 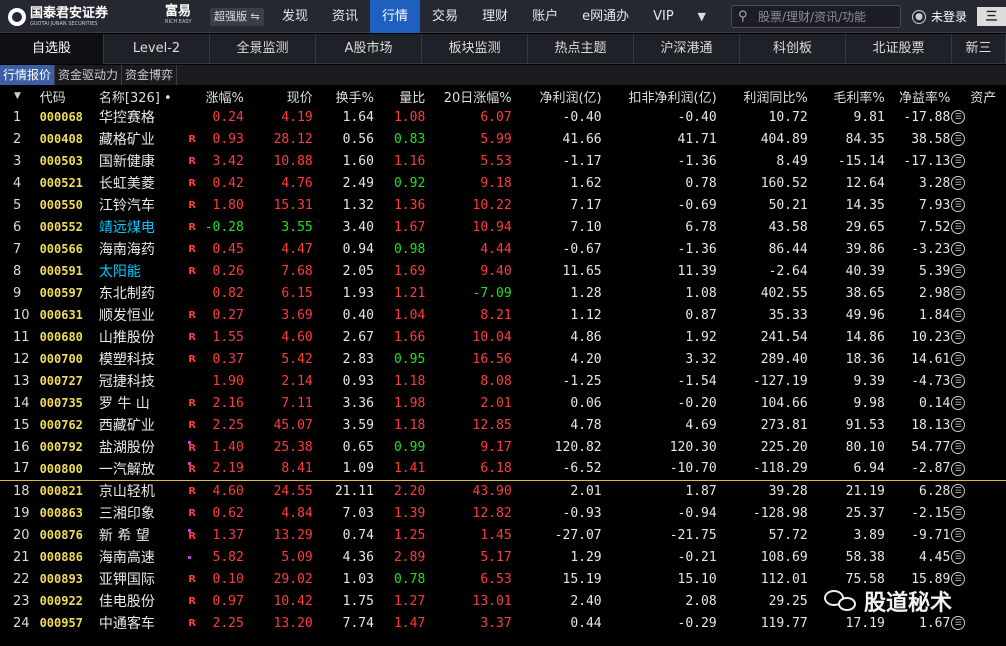 I want to click on search-box: ⚲, so click(x=816, y=16).